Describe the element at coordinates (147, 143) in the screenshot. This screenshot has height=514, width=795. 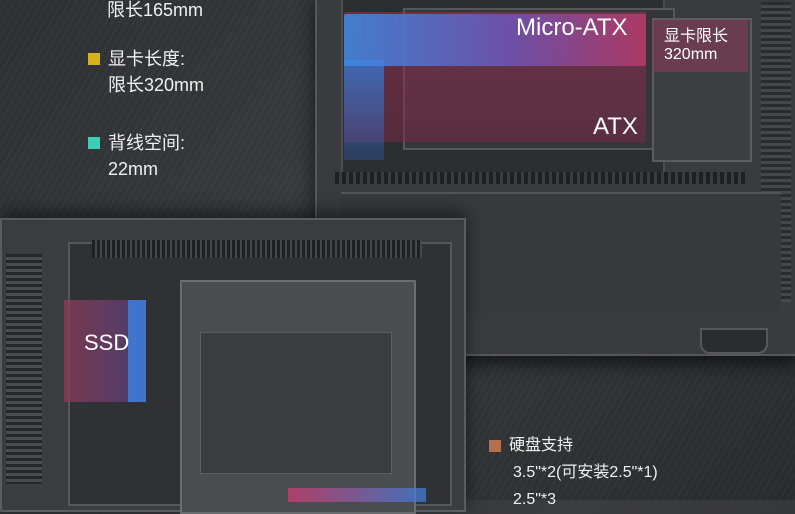
I see `cable-space-label: 背线空间:` at that location.